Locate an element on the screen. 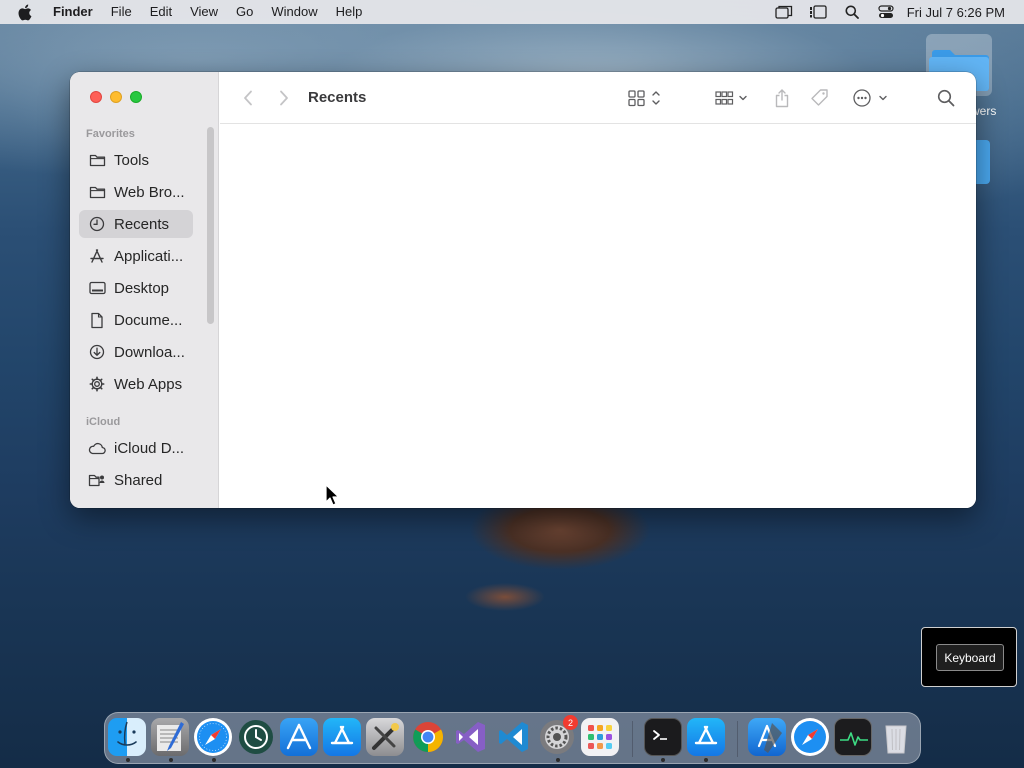 The height and width of the screenshot is (768, 1024). forward-button is located at coordinates (284, 98).